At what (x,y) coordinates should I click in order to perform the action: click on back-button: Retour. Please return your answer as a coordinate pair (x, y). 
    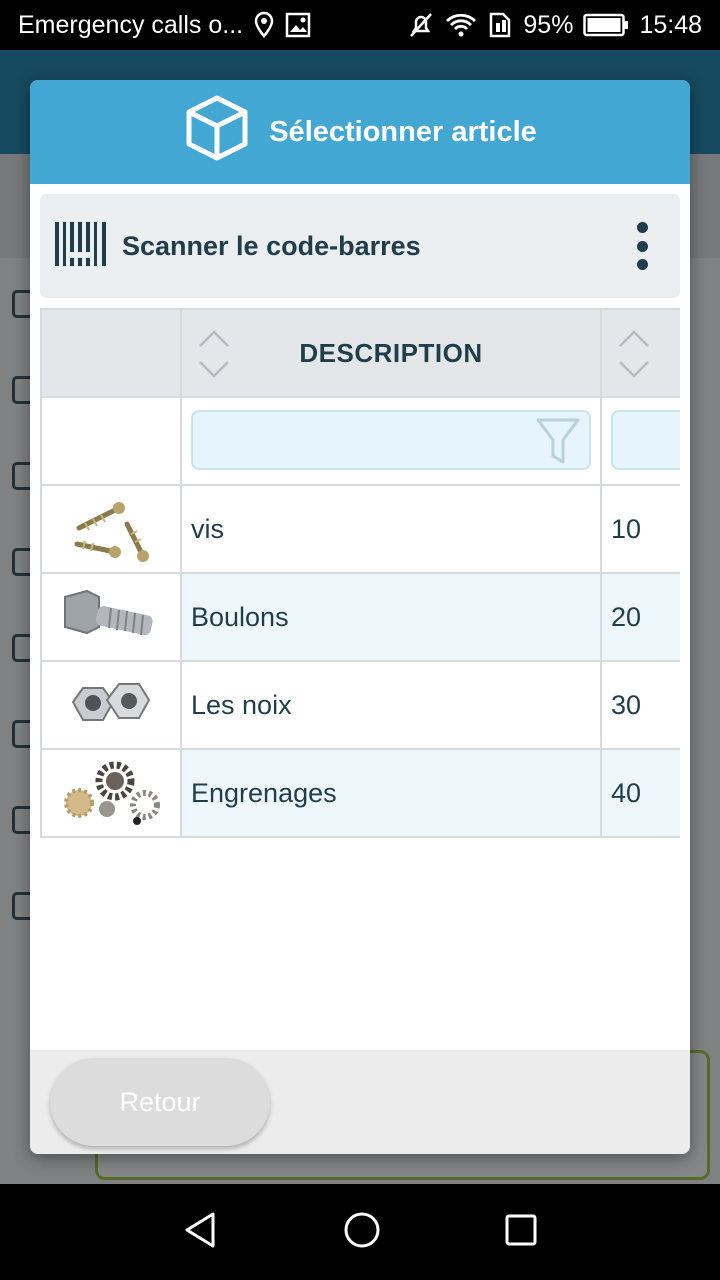
    Looking at the image, I should click on (160, 1102).